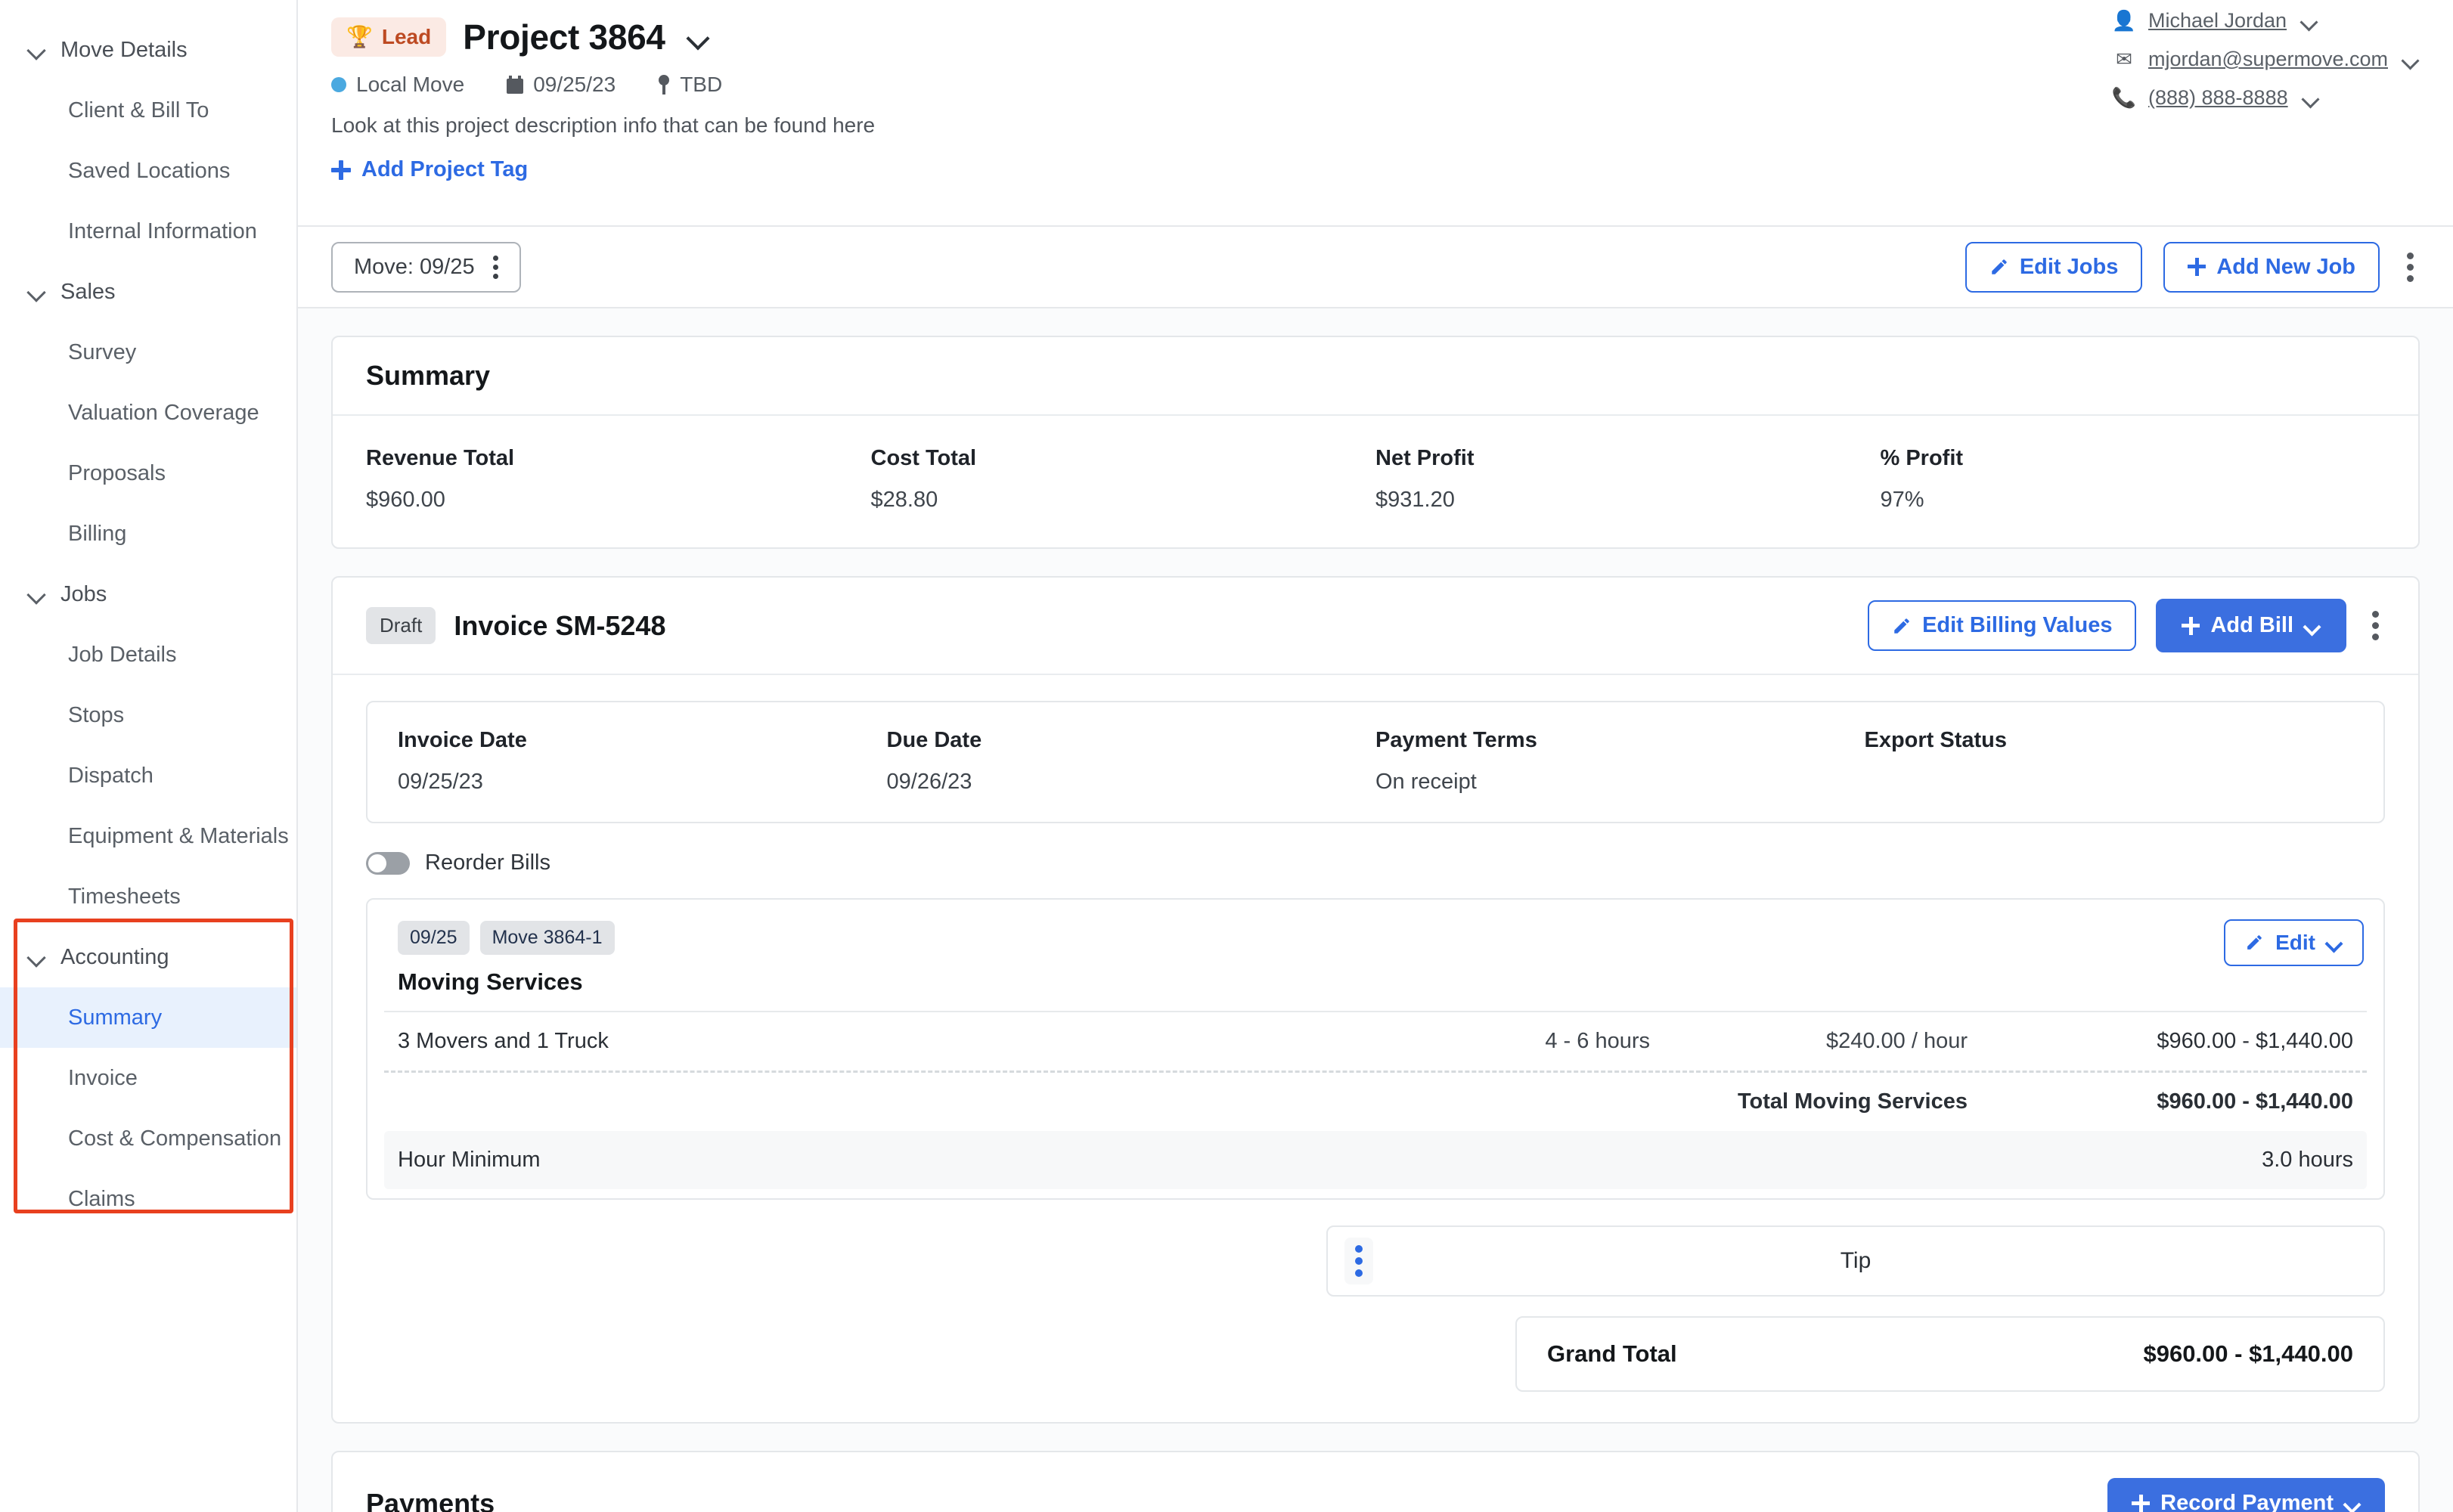 This screenshot has width=2453, height=1512. What do you see at coordinates (83, 593) in the screenshot?
I see `sidebar-group-label: Jobs` at bounding box center [83, 593].